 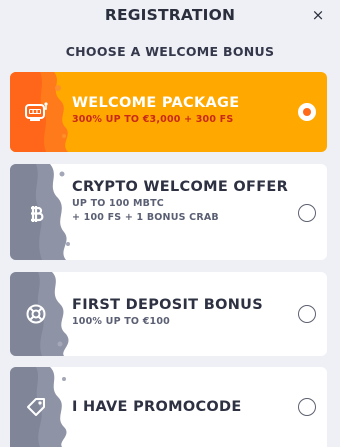 What do you see at coordinates (170, 51) in the screenshot?
I see `section-subtitle: CHOOSE A WELCOME BONUS` at bounding box center [170, 51].